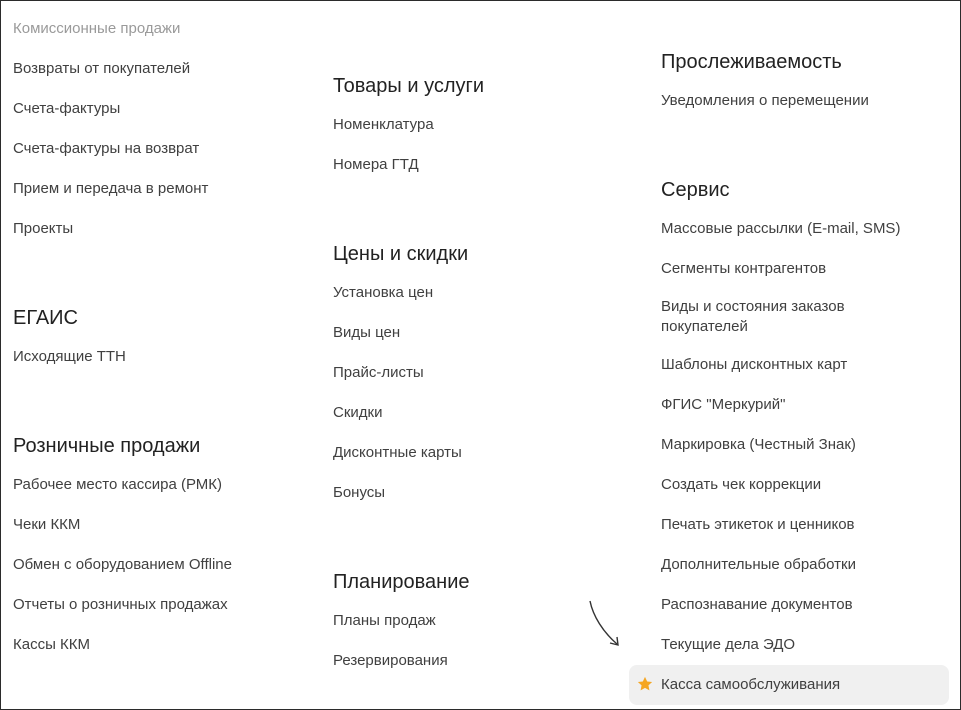 This screenshot has height=710, width=961. I want to click on menu-item-correction-receipt: Создать чек коррекции, so click(741, 485).